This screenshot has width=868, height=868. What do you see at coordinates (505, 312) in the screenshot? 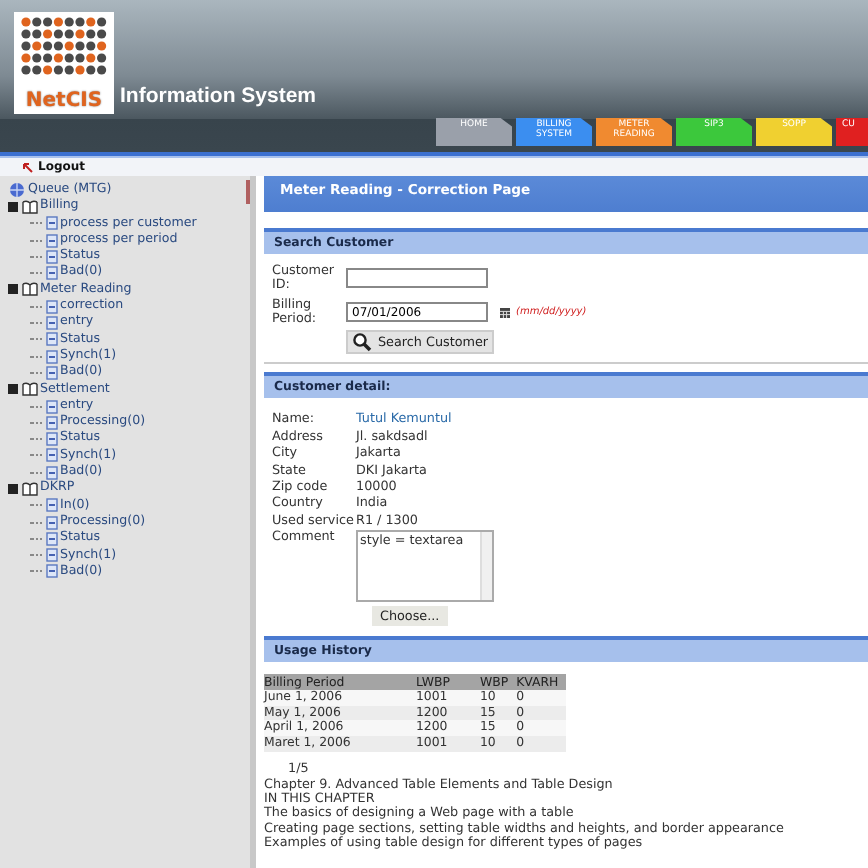
I see `calendar-icon` at bounding box center [505, 312].